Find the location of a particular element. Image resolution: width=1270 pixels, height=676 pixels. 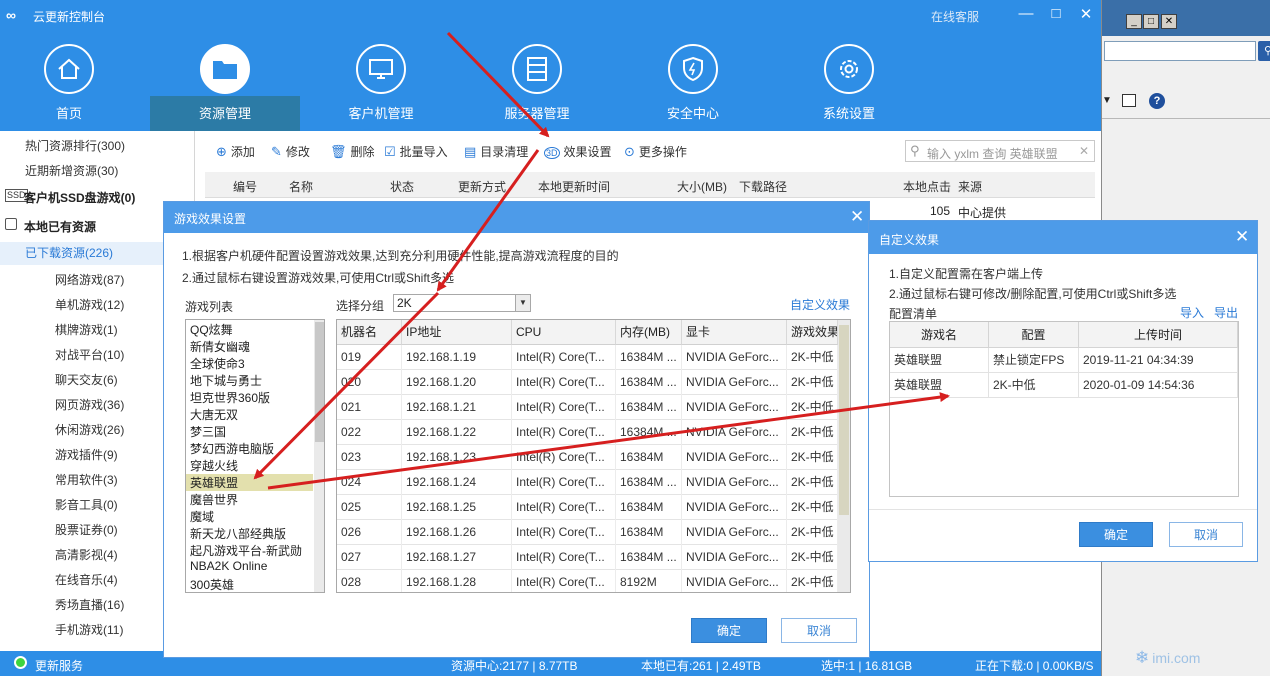

list-item: 梦三国 is located at coordinates (208, 431).